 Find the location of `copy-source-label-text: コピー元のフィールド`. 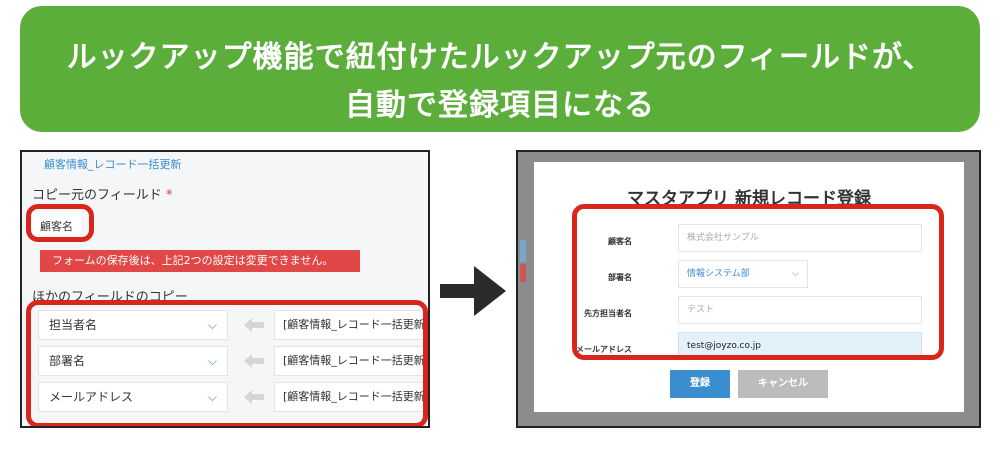

copy-source-label-text: コピー元のフィールド is located at coordinates (97, 195).